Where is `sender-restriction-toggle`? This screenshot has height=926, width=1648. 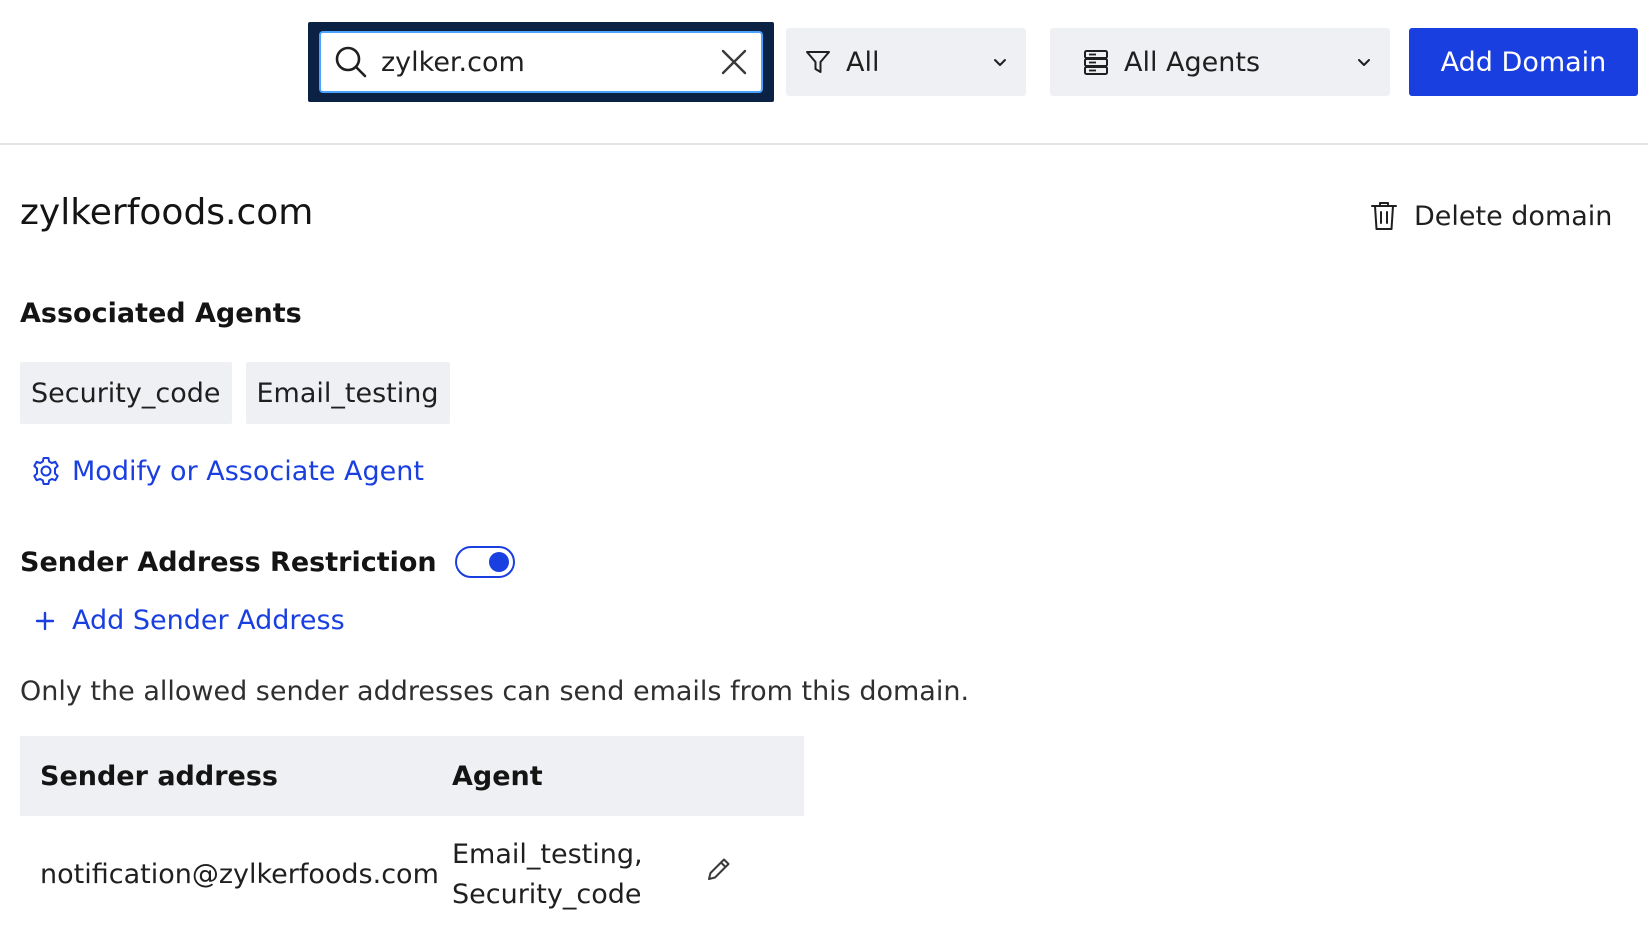 sender-restriction-toggle is located at coordinates (484, 562).